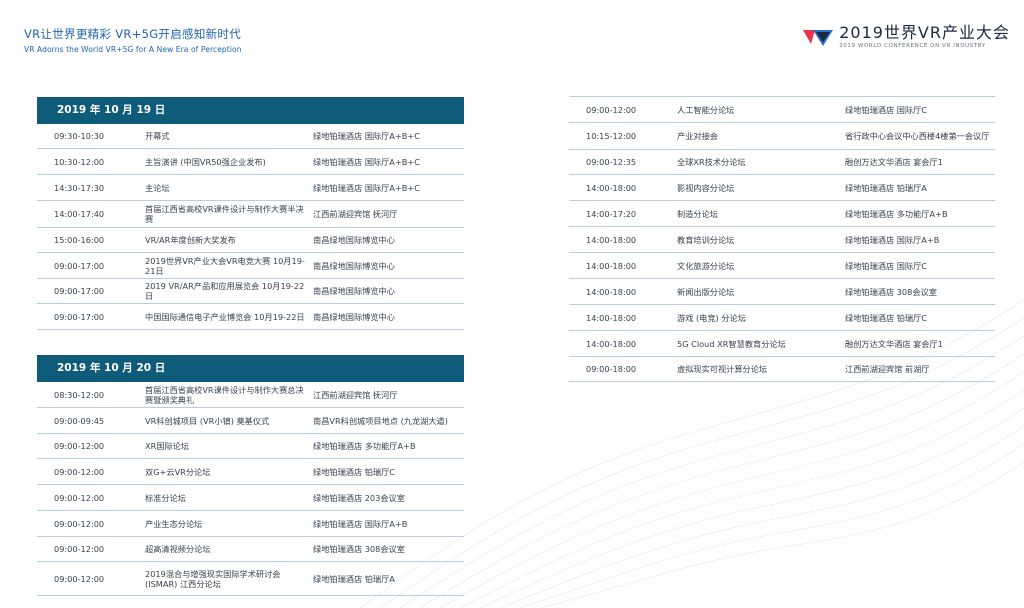 The height and width of the screenshot is (608, 1024). Describe the element at coordinates (818, 37) in the screenshot. I see `conference-logo-icon` at that location.